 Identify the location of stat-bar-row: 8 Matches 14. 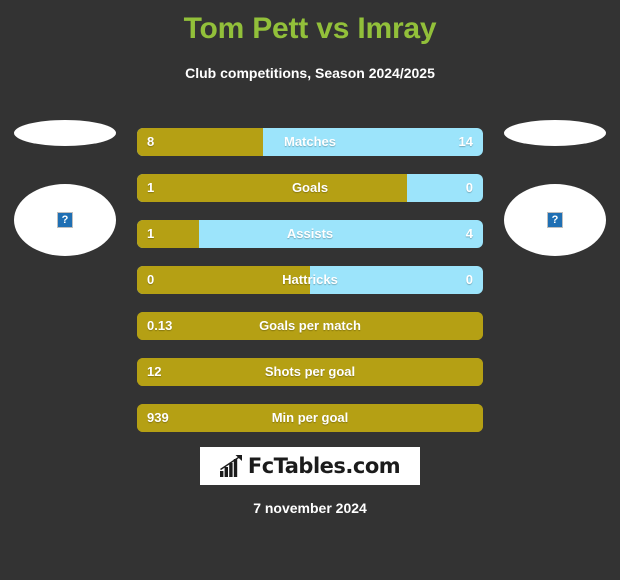
(310, 142).